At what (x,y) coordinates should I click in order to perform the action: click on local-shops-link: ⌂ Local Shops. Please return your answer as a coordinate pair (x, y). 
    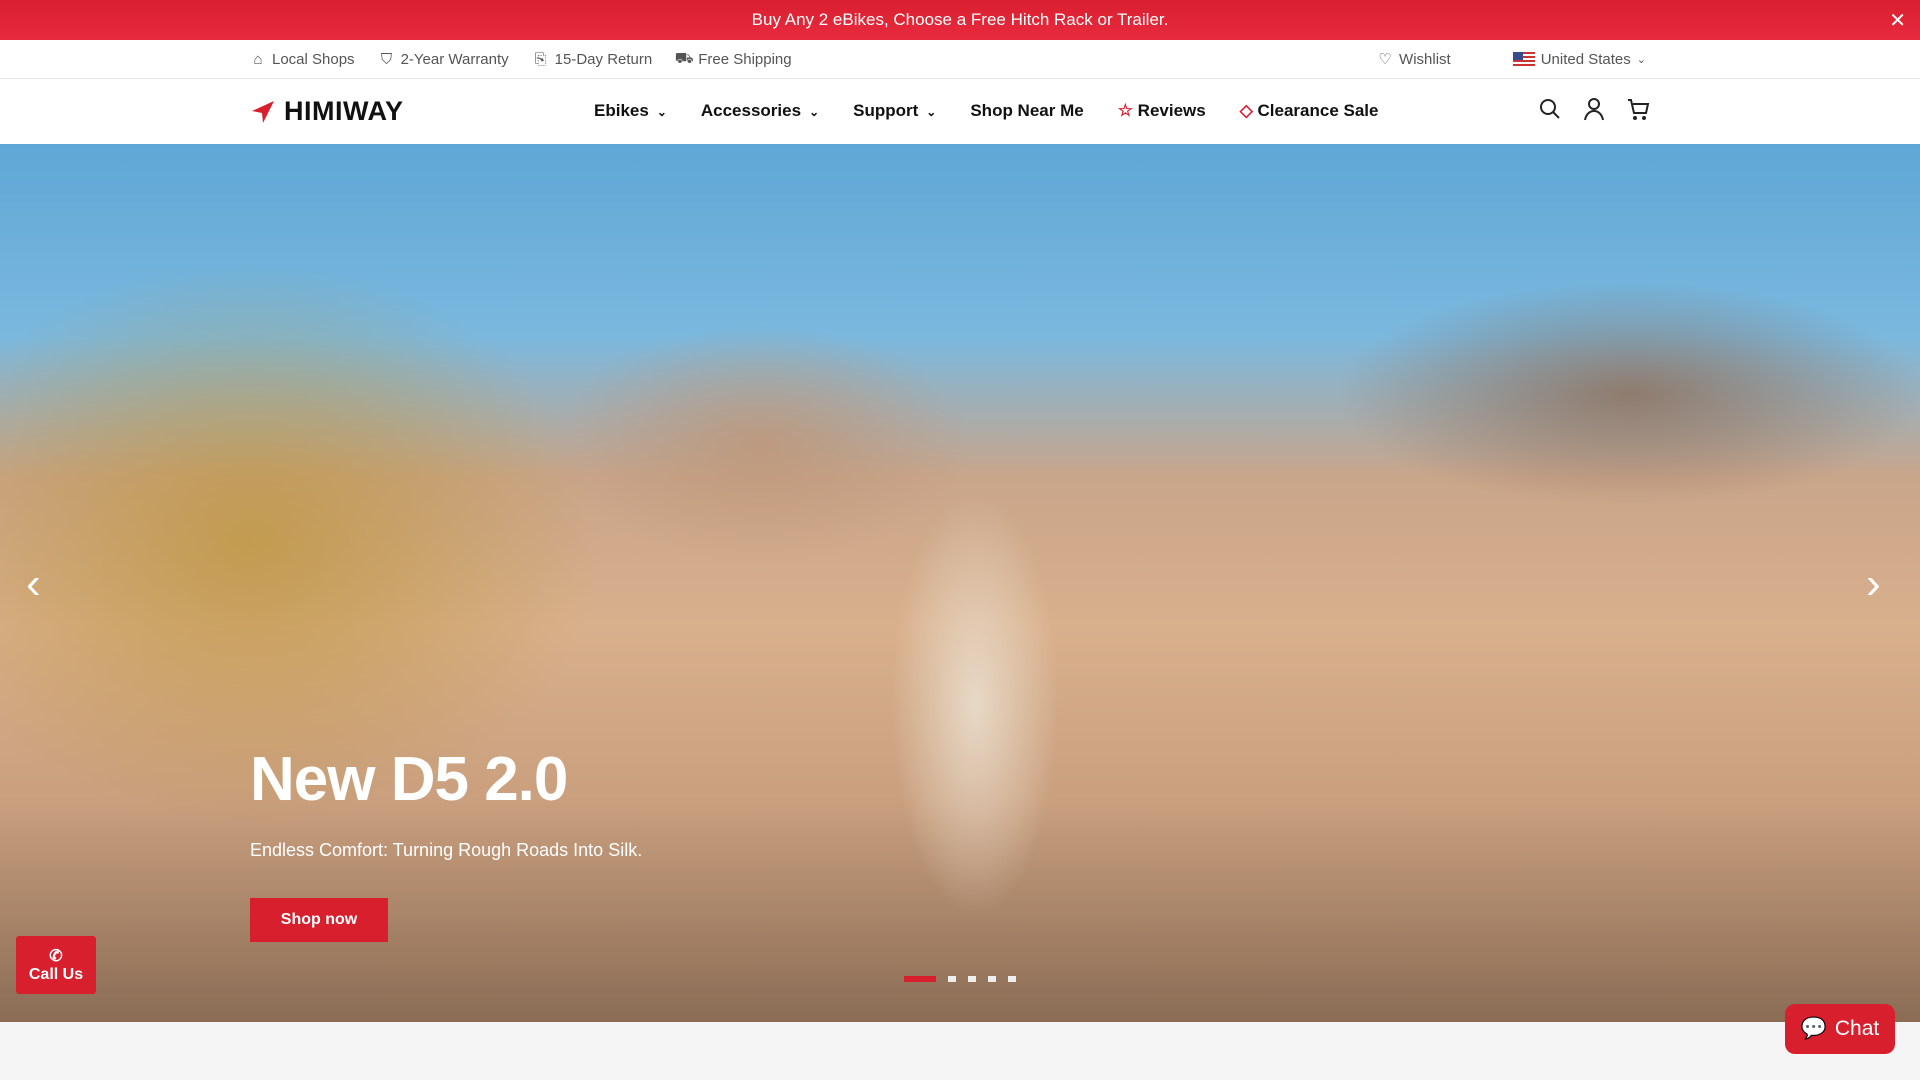
    Looking at the image, I should click on (302, 59).